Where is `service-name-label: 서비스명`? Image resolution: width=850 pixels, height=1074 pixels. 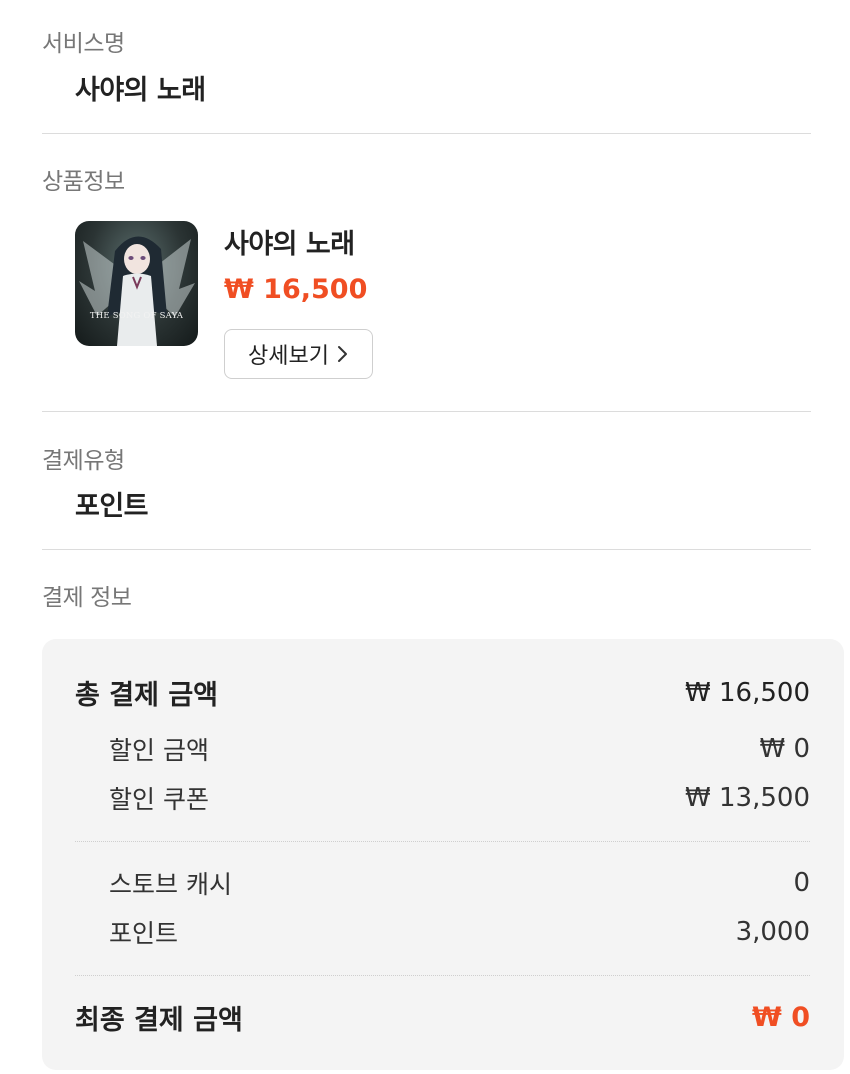 service-name-label: 서비스명 is located at coordinates (83, 44).